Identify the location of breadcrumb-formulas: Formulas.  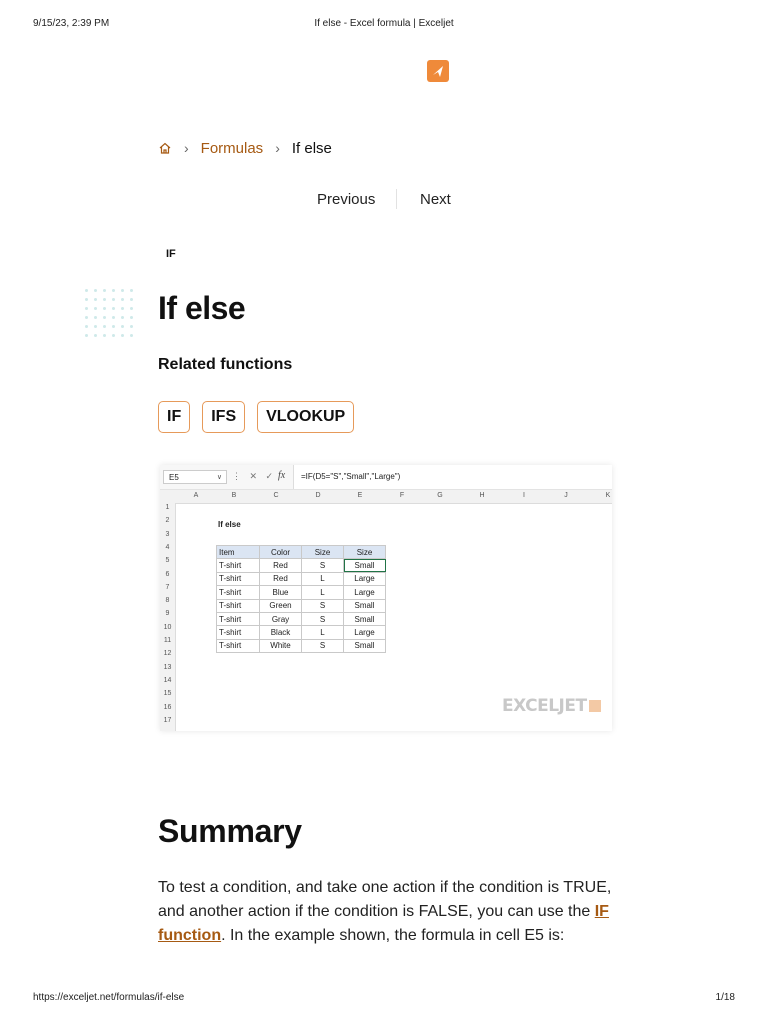
(232, 148).